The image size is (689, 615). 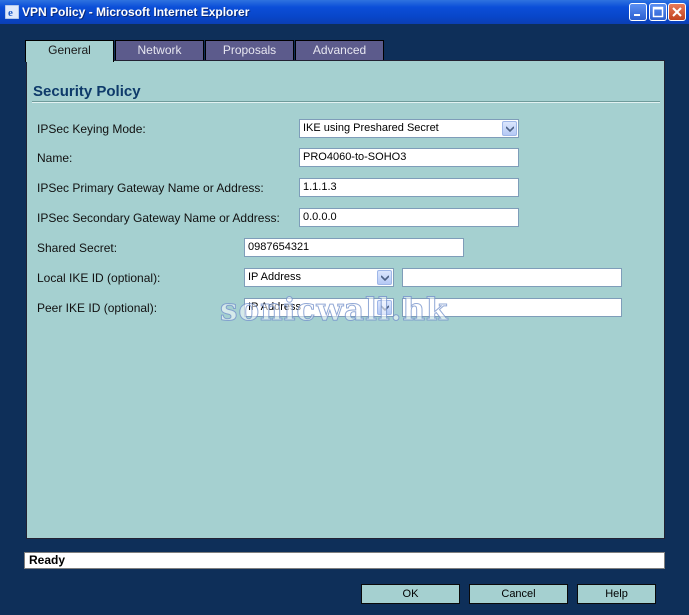 I want to click on minimize-icon, so click(x=637, y=15).